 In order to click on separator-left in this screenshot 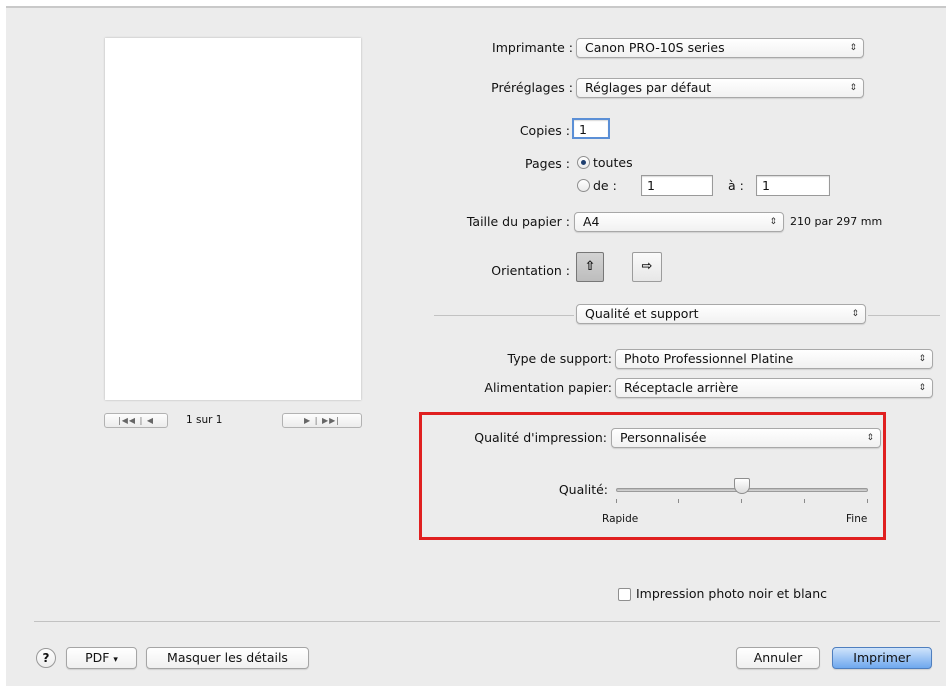, I will do `click(504, 315)`.